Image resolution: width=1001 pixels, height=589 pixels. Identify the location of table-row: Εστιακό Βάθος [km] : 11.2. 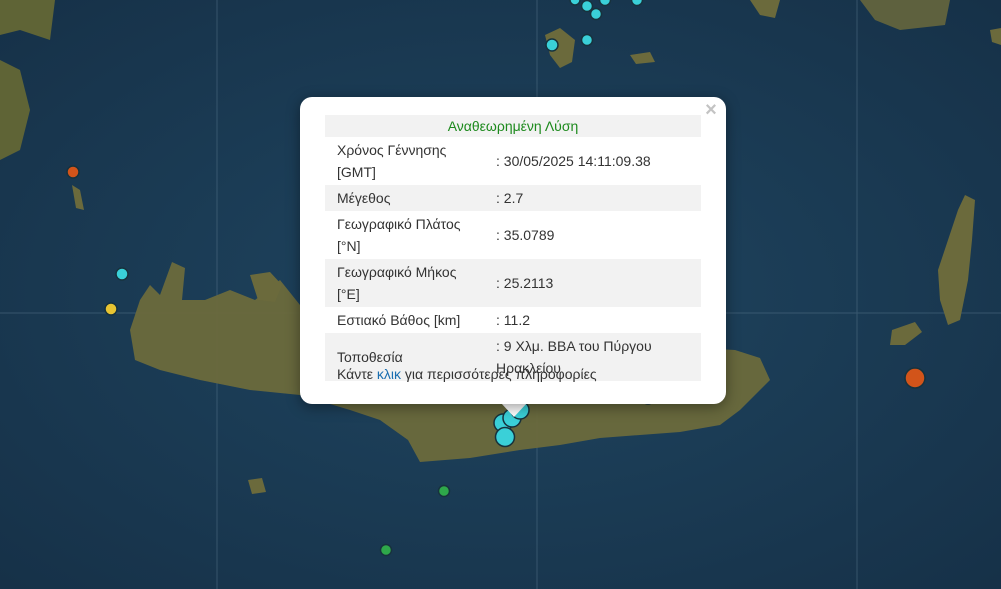
(513, 320).